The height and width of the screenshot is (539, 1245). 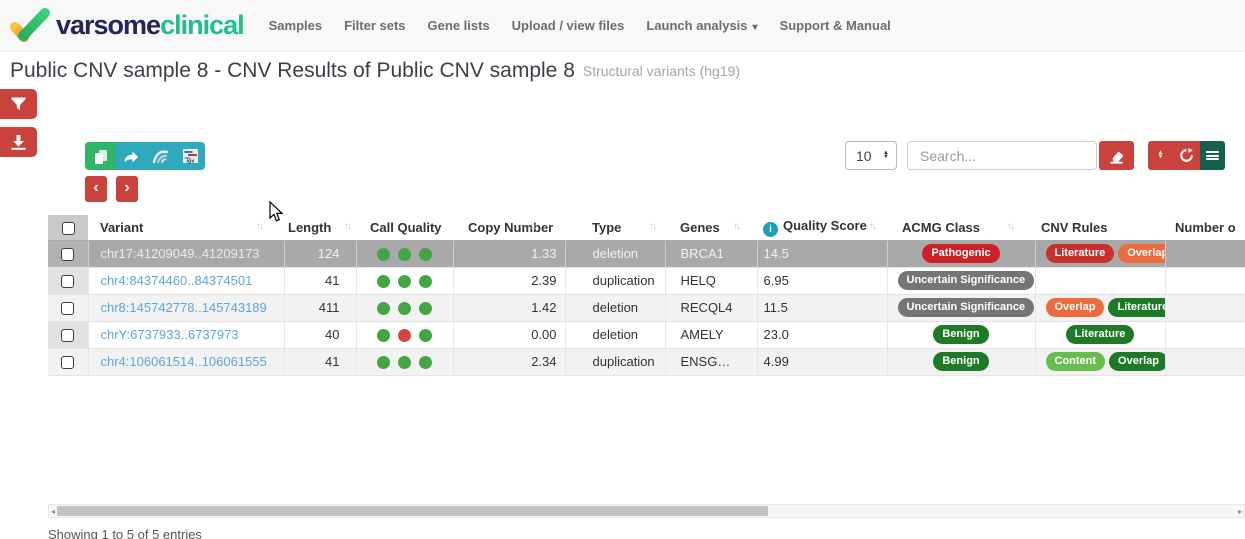 I want to click on filter-funnel-icon, so click(x=18, y=104).